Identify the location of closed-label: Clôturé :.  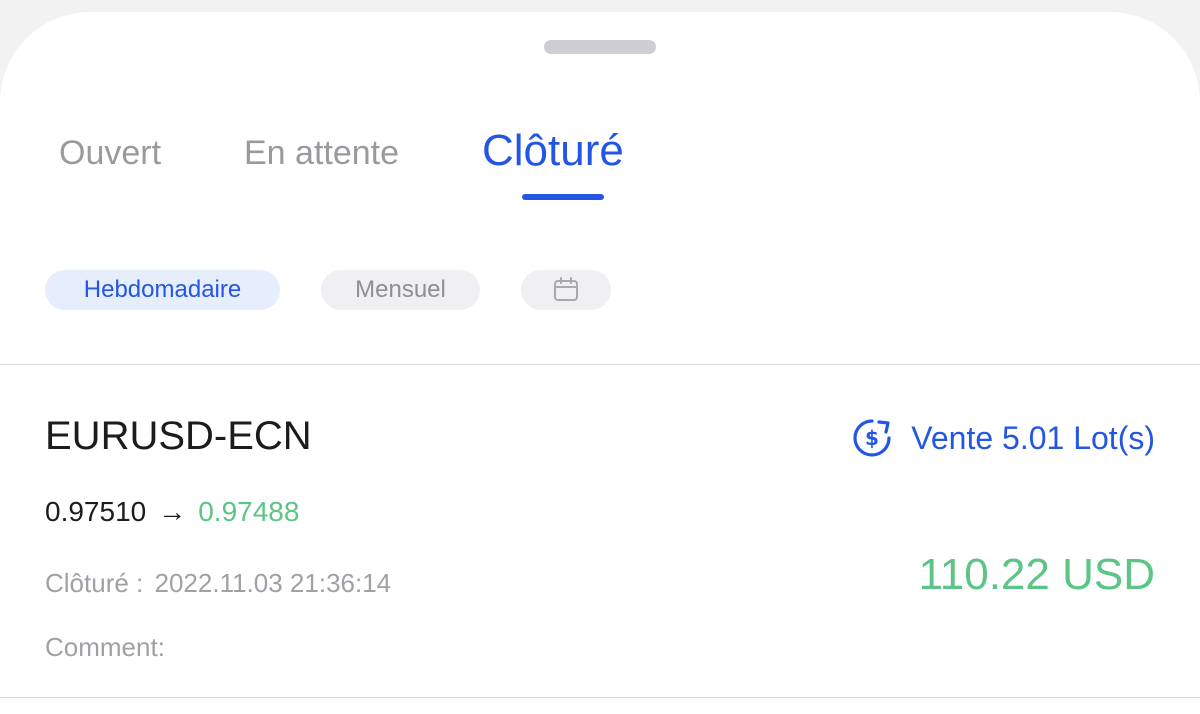
(94, 583).